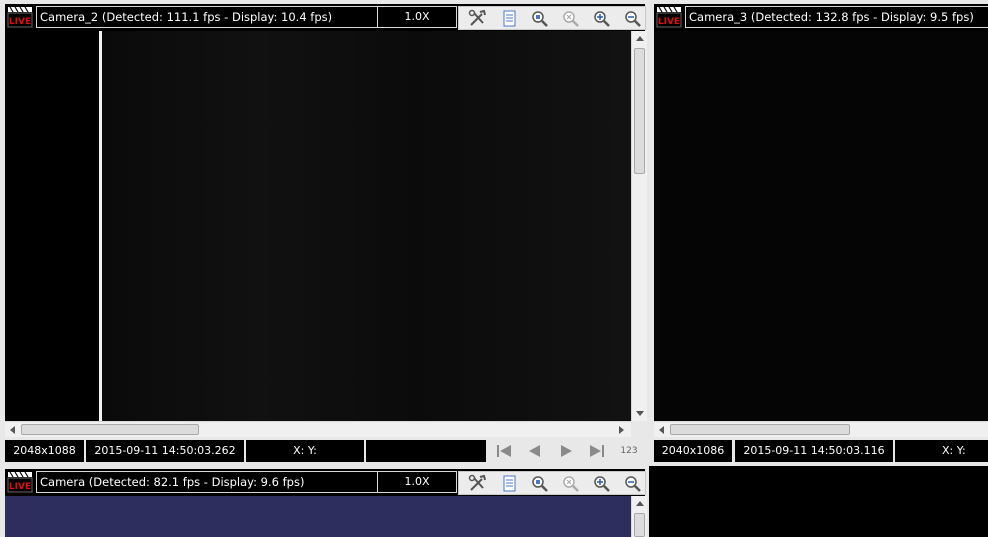  What do you see at coordinates (305, 451) in the screenshot?
I see `camera-2-coordinates: X: Y:` at bounding box center [305, 451].